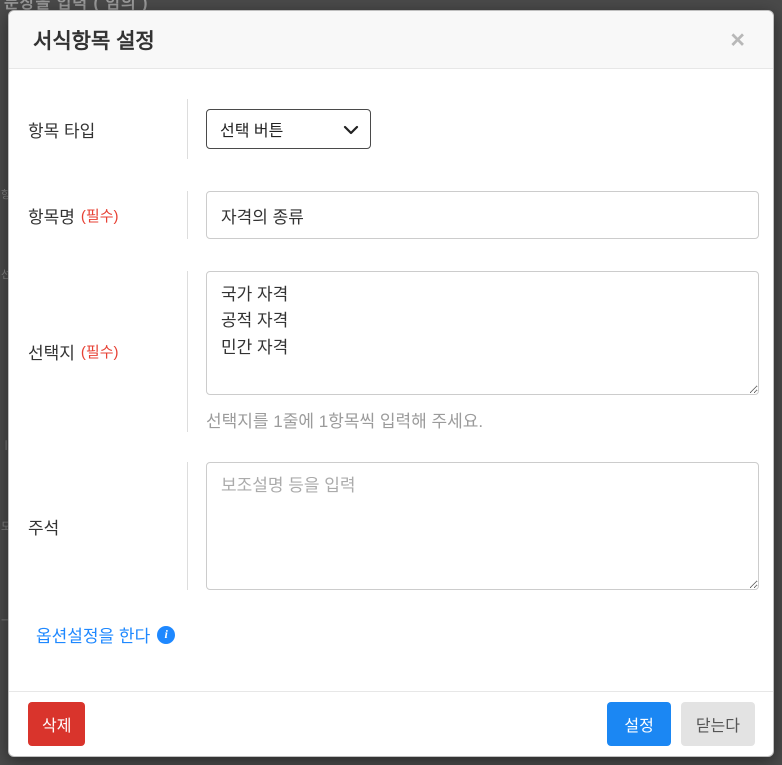 The height and width of the screenshot is (765, 782). I want to click on footer-right-buttons: 설정 닫는다, so click(681, 724).